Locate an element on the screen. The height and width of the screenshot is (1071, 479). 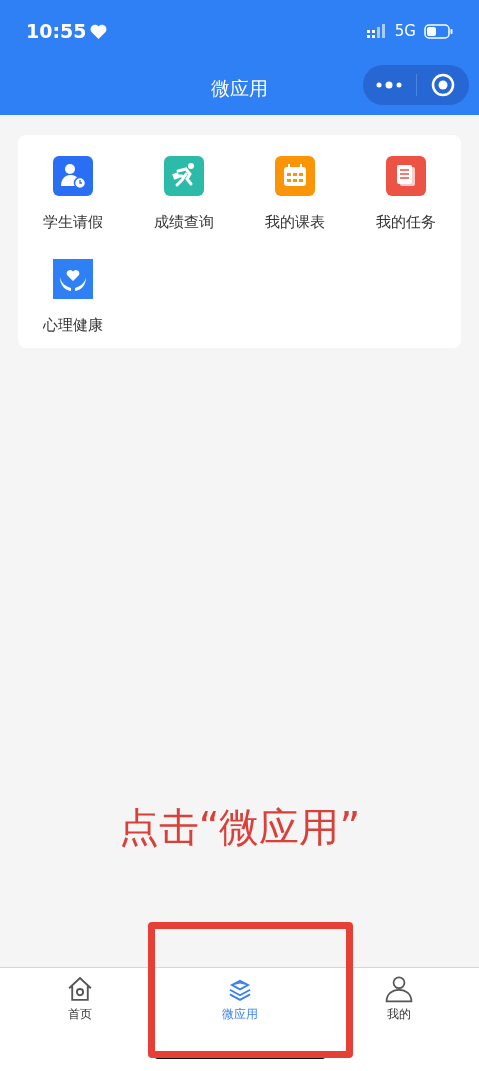
more-icon is located at coordinates (389, 85).